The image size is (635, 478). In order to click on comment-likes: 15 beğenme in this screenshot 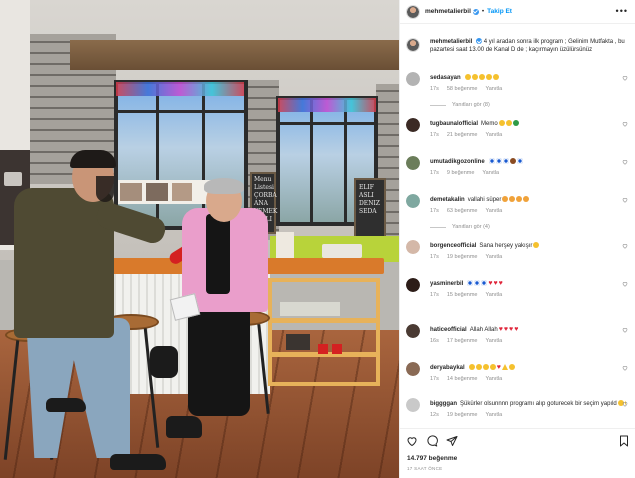, I will do `click(462, 295)`.